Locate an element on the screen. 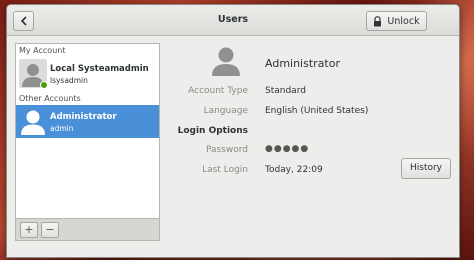 This screenshot has height=260, width=474. last-login-value: Today, 22:09 is located at coordinates (294, 170).